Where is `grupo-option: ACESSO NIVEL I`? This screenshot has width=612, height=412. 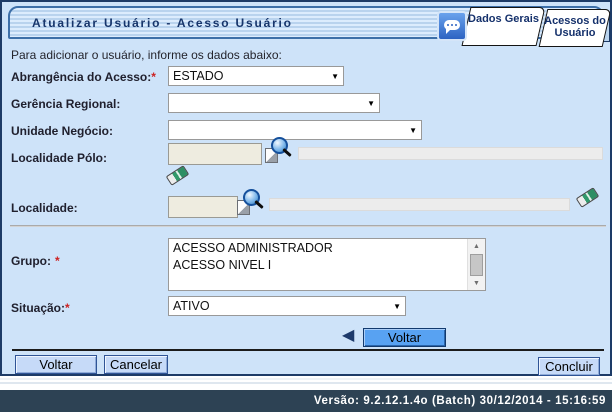 grupo-option: ACESSO NIVEL I is located at coordinates (327, 264).